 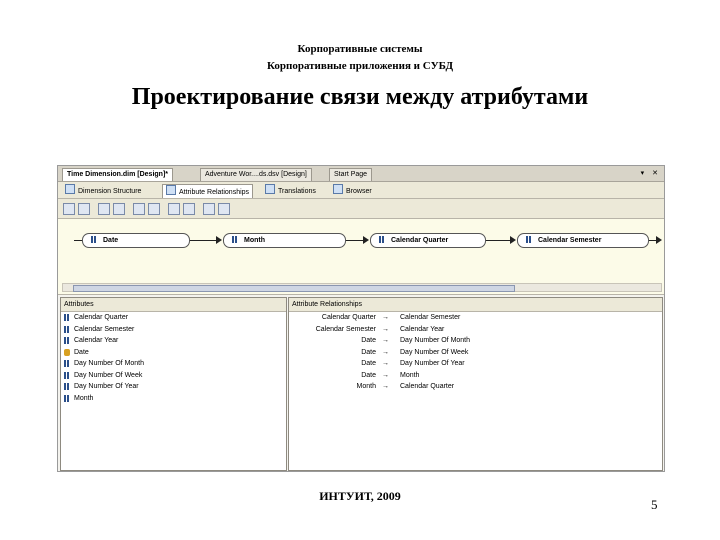 I want to click on relationship-row: Date → Day Number Of Year, so click(x=475, y=364).